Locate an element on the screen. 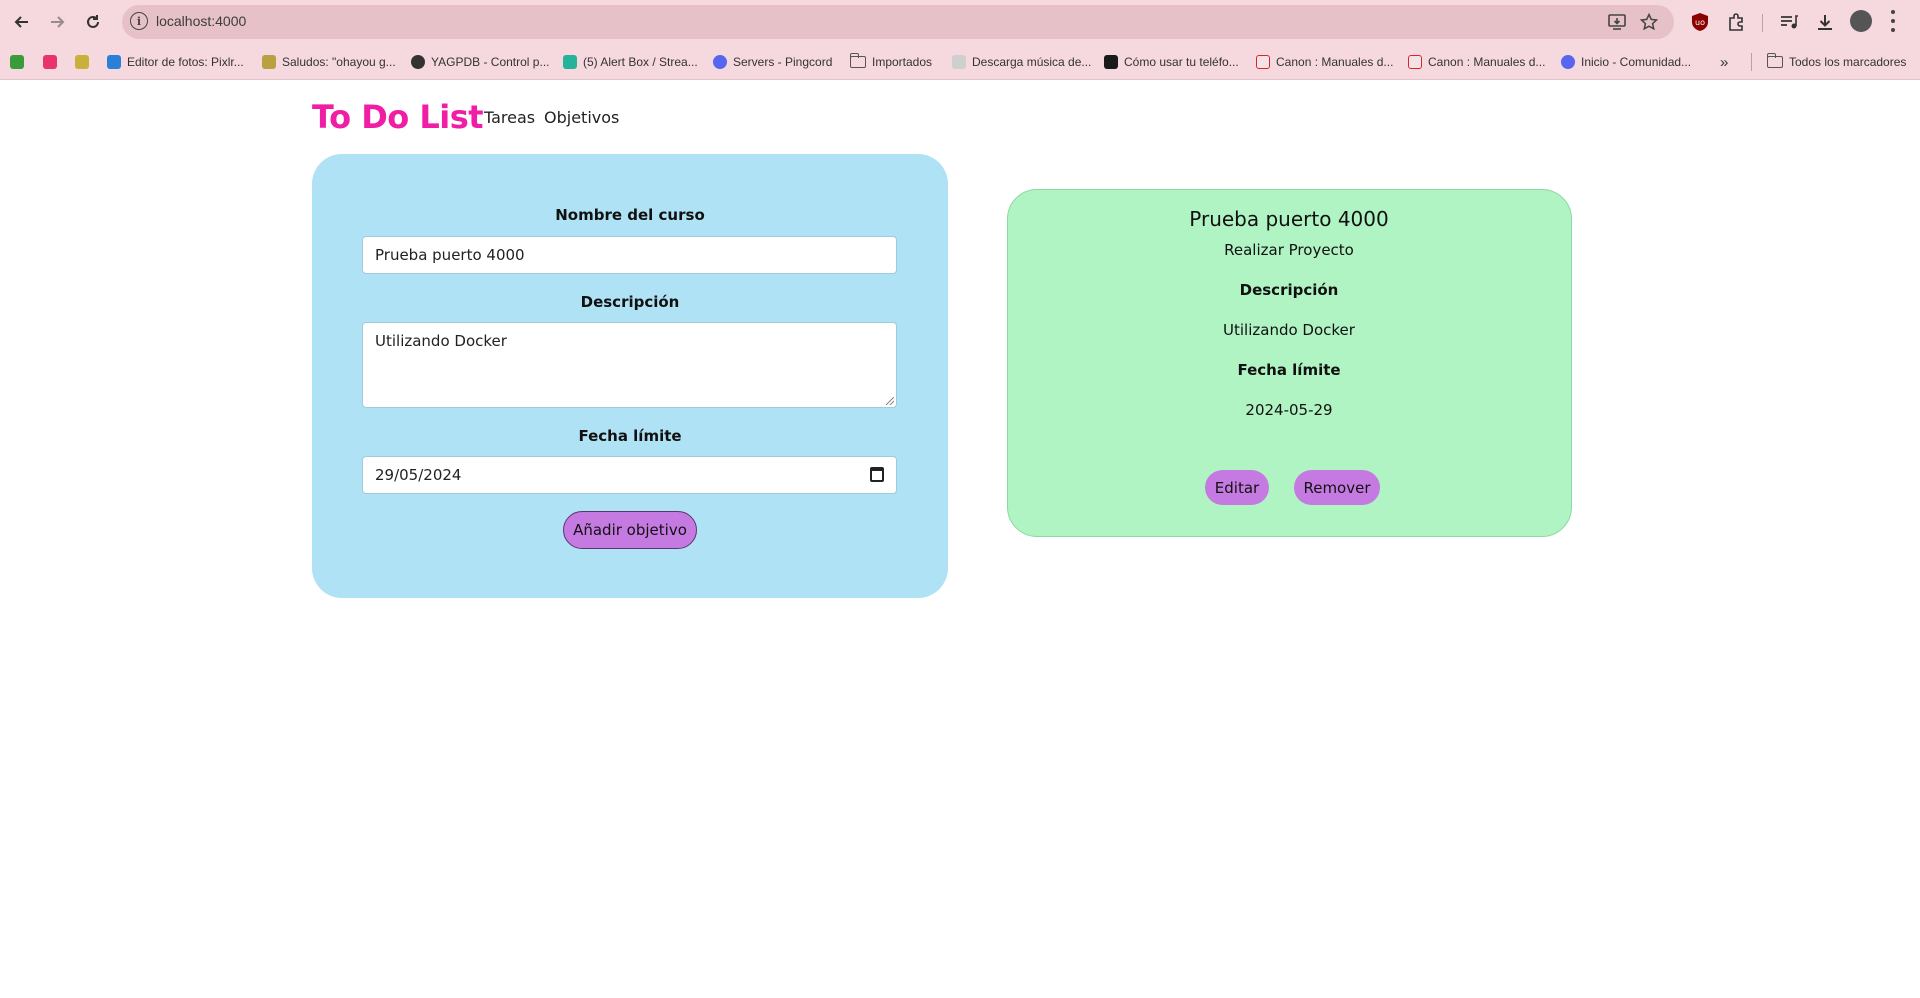  description-label: Descripción is located at coordinates (630, 302).